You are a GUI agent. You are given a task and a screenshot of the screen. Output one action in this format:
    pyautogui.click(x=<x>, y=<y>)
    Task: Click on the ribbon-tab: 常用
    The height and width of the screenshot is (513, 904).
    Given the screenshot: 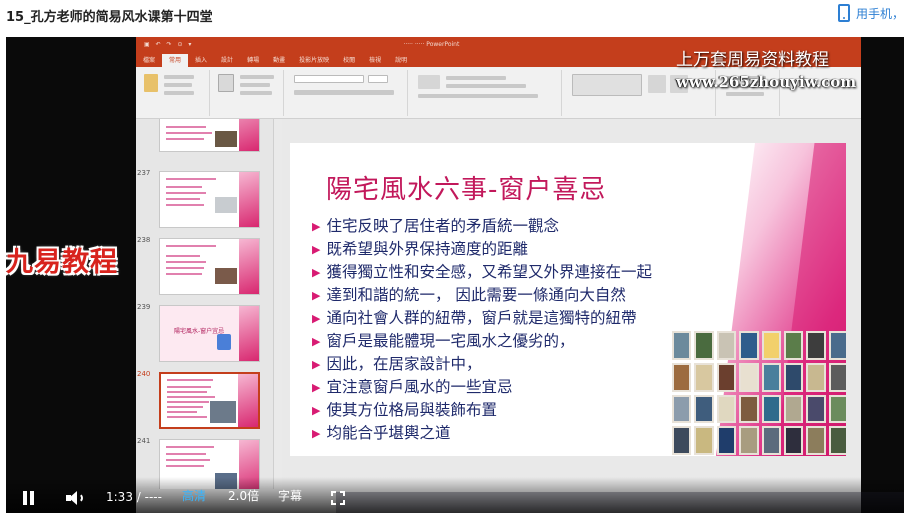 What is the action you would take?
    pyautogui.click(x=175, y=60)
    